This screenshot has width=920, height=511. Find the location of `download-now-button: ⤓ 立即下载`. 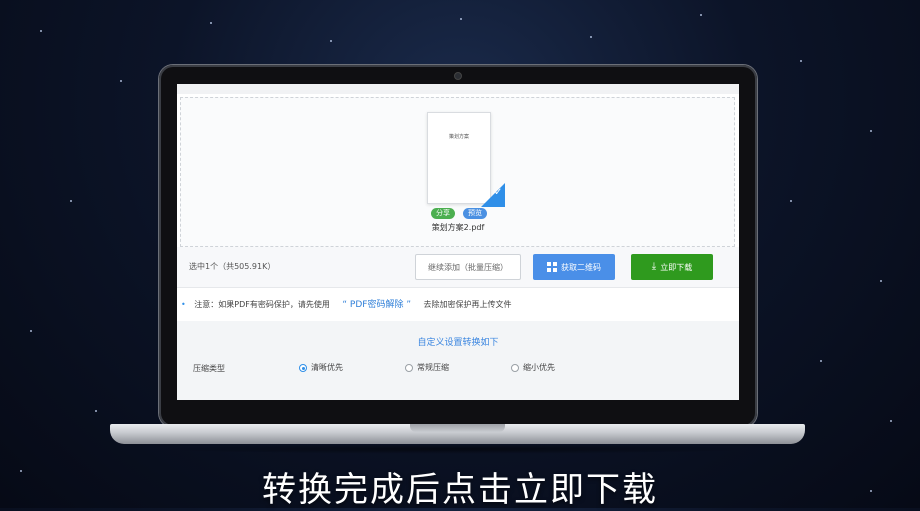

download-now-button: ⤓ 立即下载 is located at coordinates (672, 267).